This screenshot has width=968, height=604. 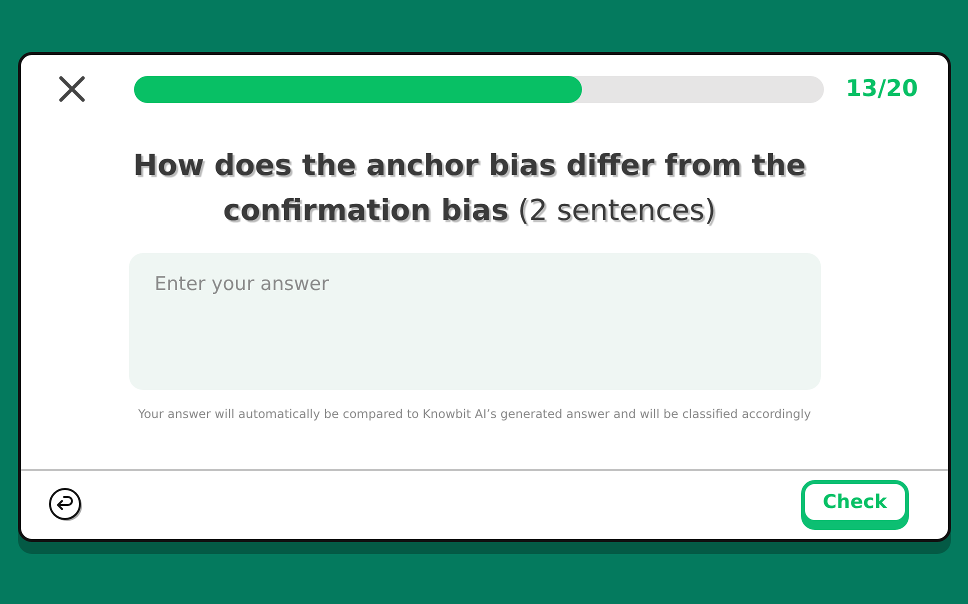 What do you see at coordinates (66, 505) in the screenshot?
I see `undo-icon` at bounding box center [66, 505].